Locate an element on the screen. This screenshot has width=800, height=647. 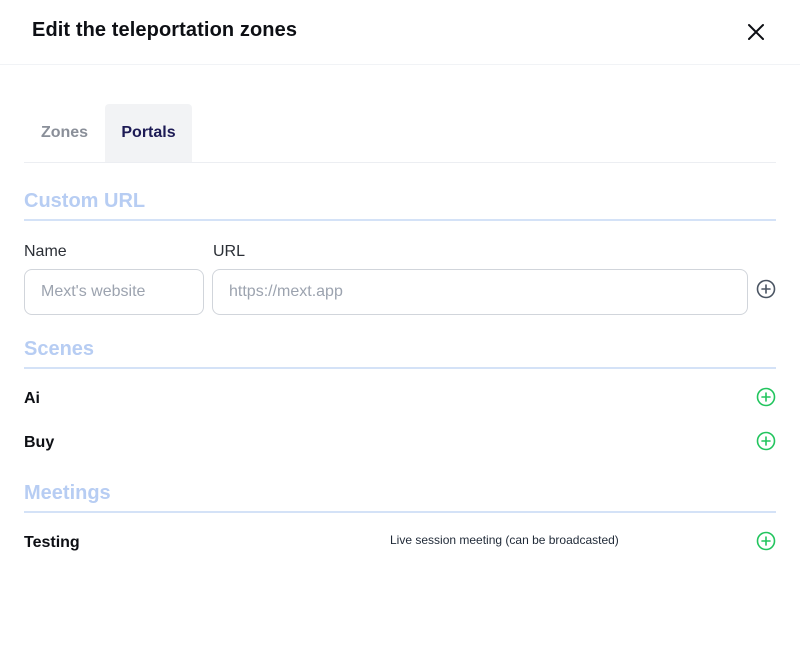
name-field-label: Name is located at coordinates (45, 251).